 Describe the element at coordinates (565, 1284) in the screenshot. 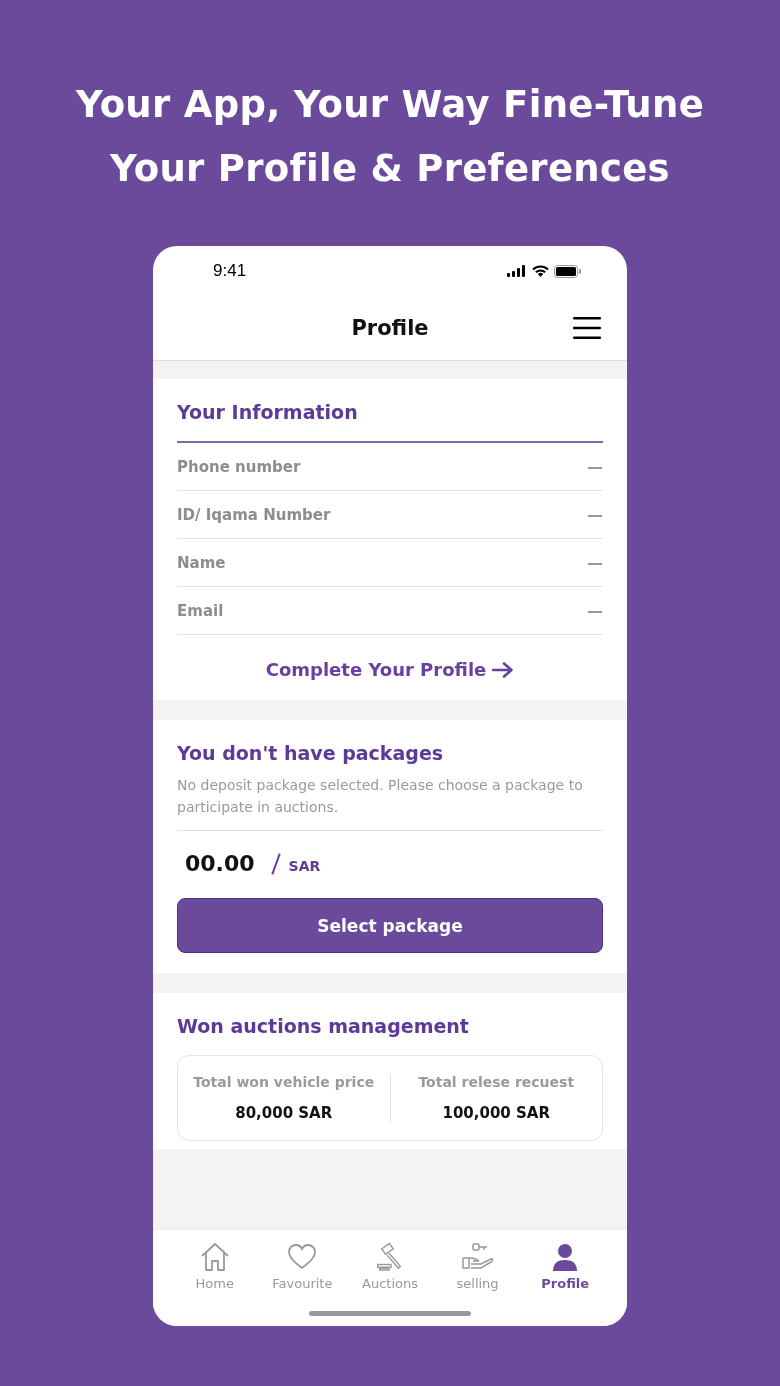

I see `tab-item: Profile` at that location.